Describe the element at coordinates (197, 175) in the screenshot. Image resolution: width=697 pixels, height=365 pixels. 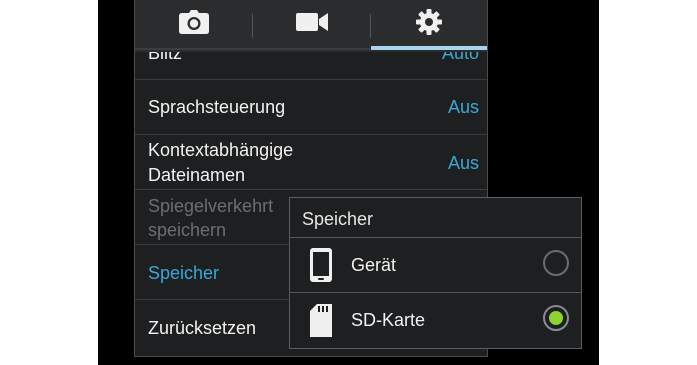
I see `setting-label-line2: Dateinamen` at that location.